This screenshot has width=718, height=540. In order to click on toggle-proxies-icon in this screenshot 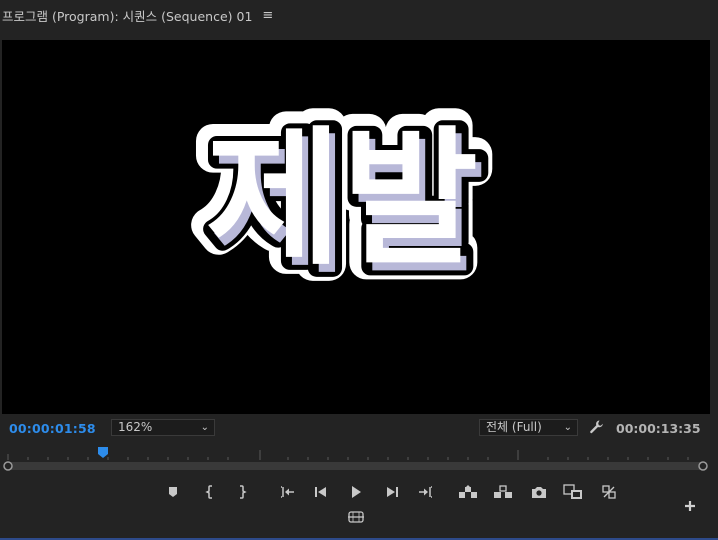, I will do `click(609, 492)`.